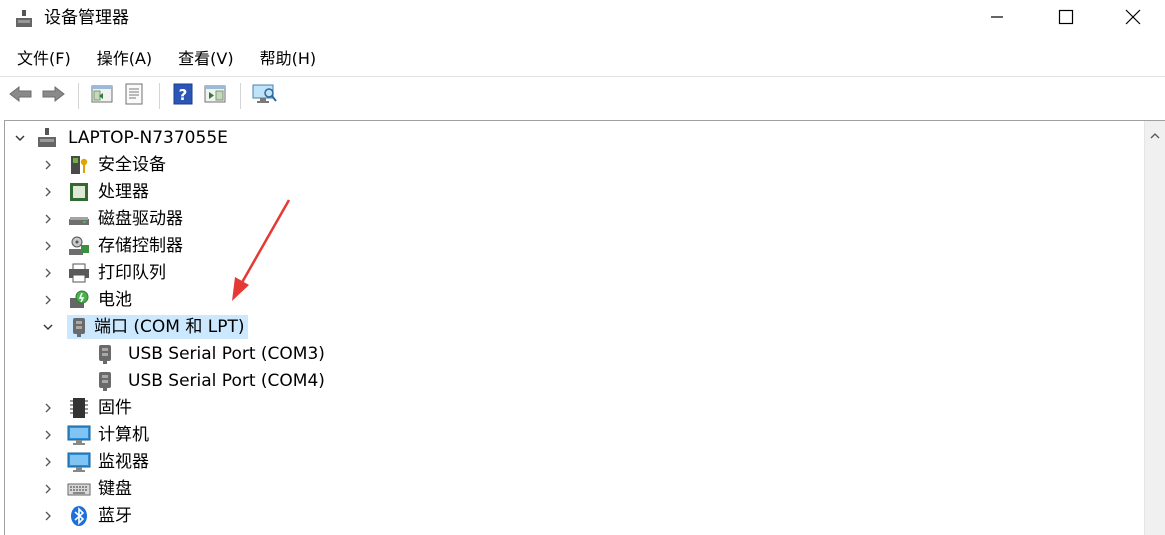 The width and height of the screenshot is (1165, 535). I want to click on maximize-button, so click(1066, 19).